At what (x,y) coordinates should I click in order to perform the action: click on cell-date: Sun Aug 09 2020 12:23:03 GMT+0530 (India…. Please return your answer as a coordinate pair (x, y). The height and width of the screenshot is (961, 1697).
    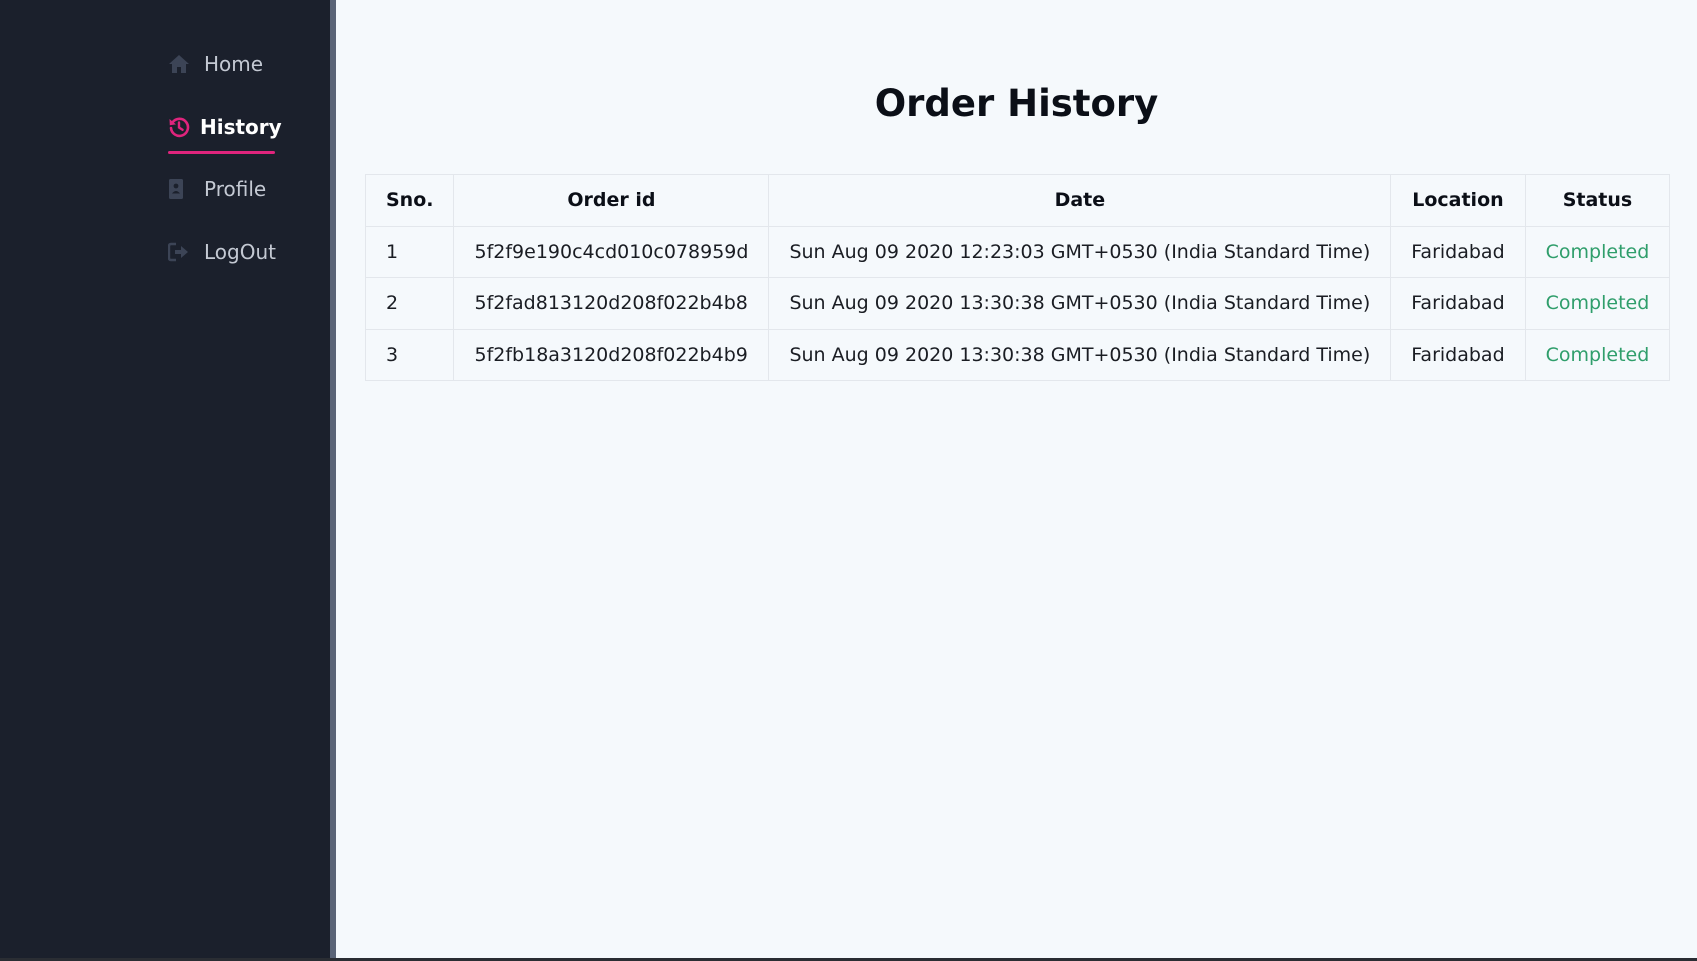
    Looking at the image, I should click on (1080, 251).